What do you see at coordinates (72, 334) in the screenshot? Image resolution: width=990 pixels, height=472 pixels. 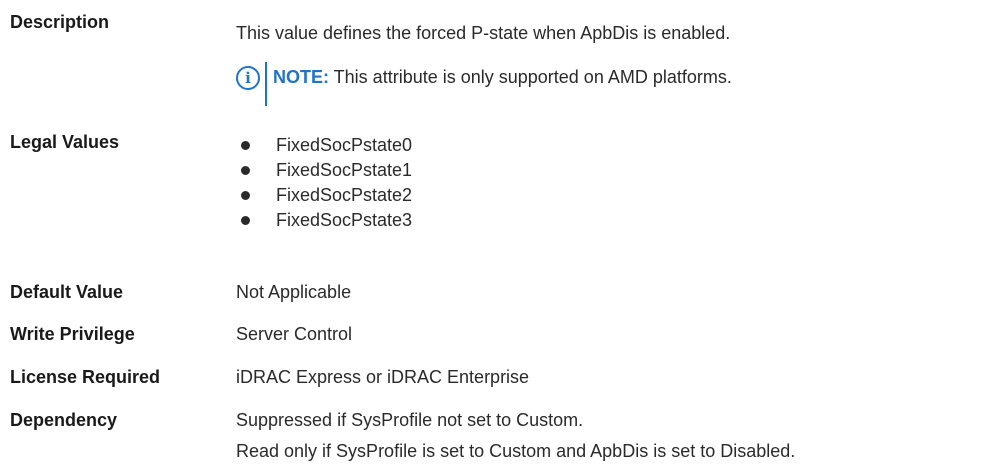 I see `write-privilege-label: Write Privilege` at bounding box center [72, 334].